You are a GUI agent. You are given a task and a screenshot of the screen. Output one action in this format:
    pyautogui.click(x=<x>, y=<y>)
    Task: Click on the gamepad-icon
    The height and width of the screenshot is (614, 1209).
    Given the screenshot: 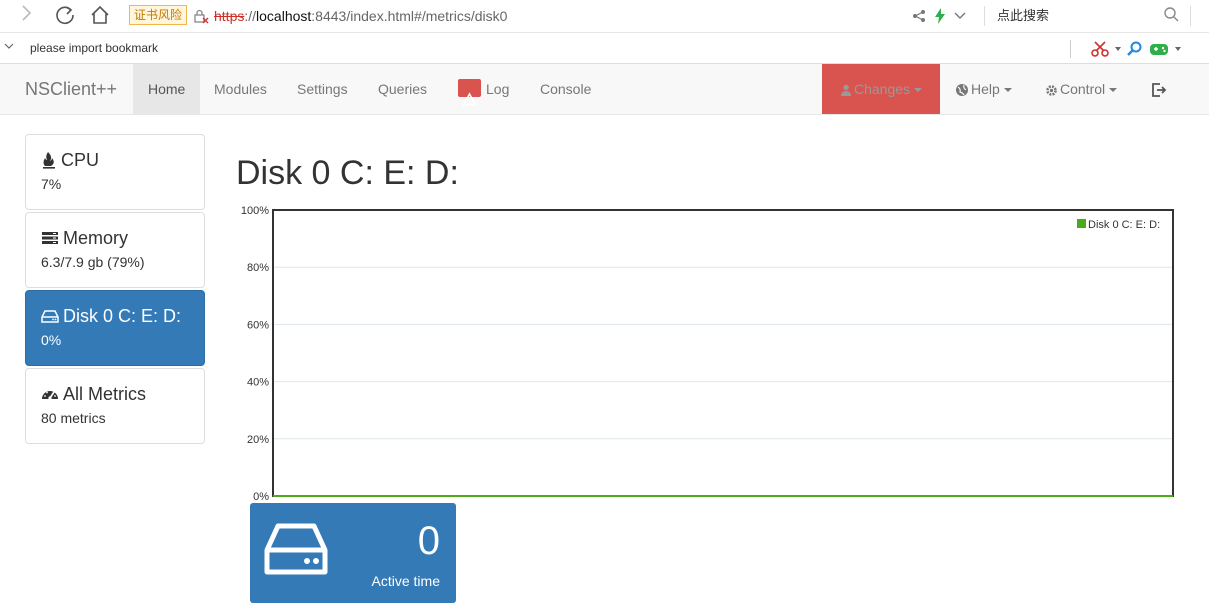 What is the action you would take?
    pyautogui.click(x=1159, y=49)
    